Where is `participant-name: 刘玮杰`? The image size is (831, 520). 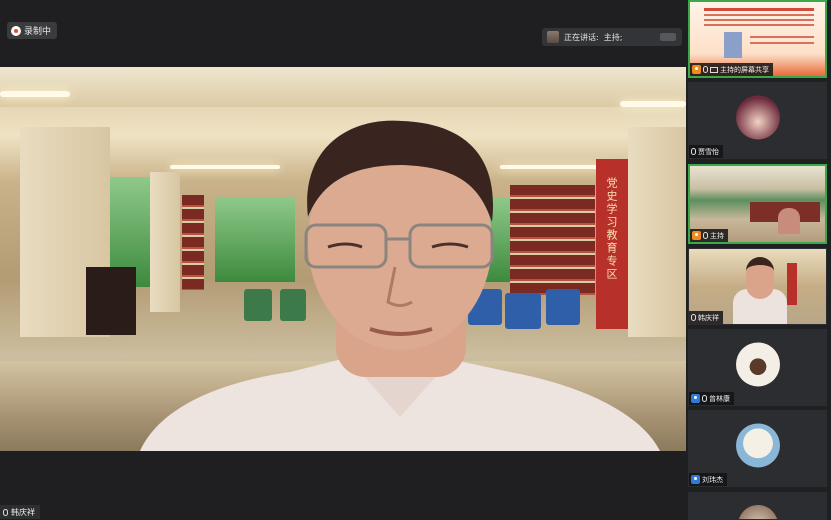
participant-name: 刘玮杰 is located at coordinates (712, 479).